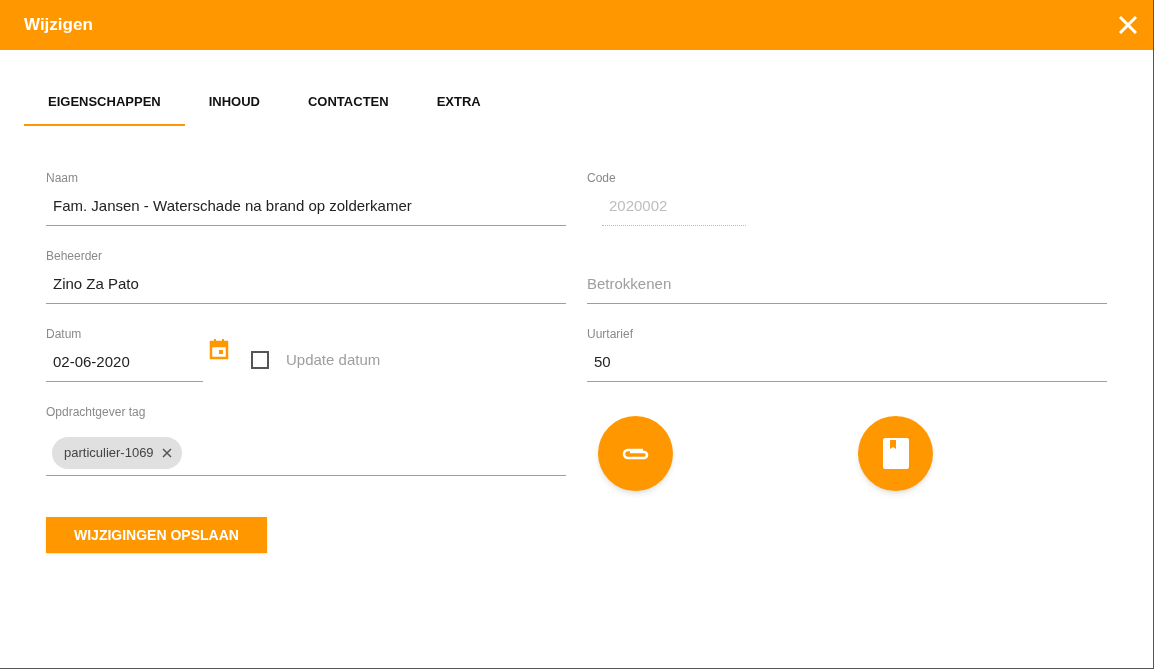 This screenshot has height=669, width=1154. Describe the element at coordinates (260, 360) in the screenshot. I see `checkbox` at that location.